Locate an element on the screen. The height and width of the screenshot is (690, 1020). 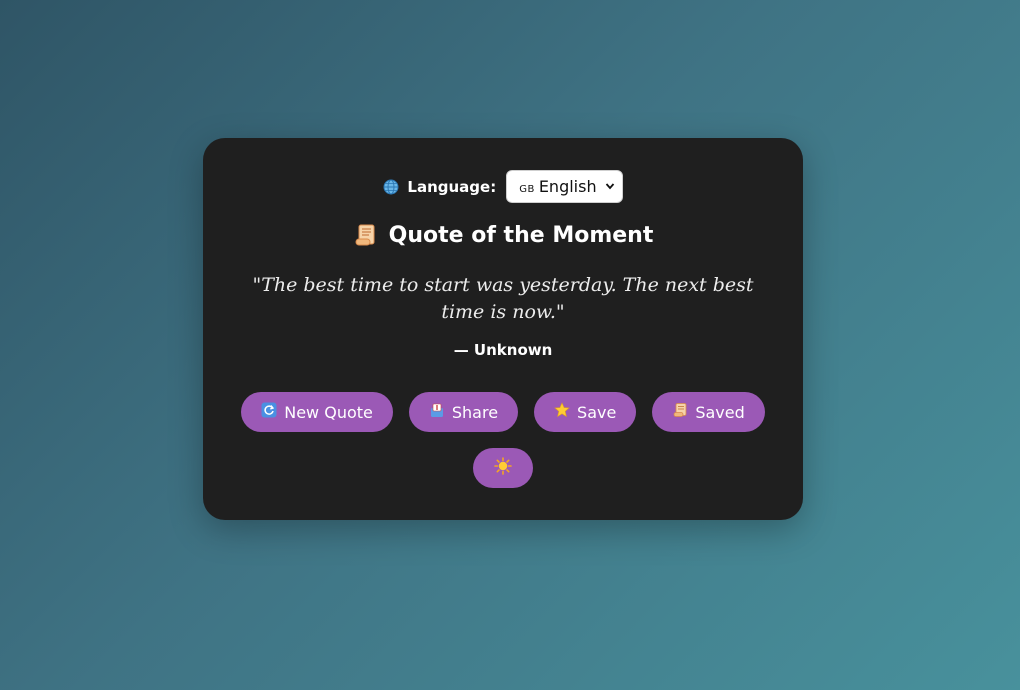
save-button: Save is located at coordinates (585, 412).